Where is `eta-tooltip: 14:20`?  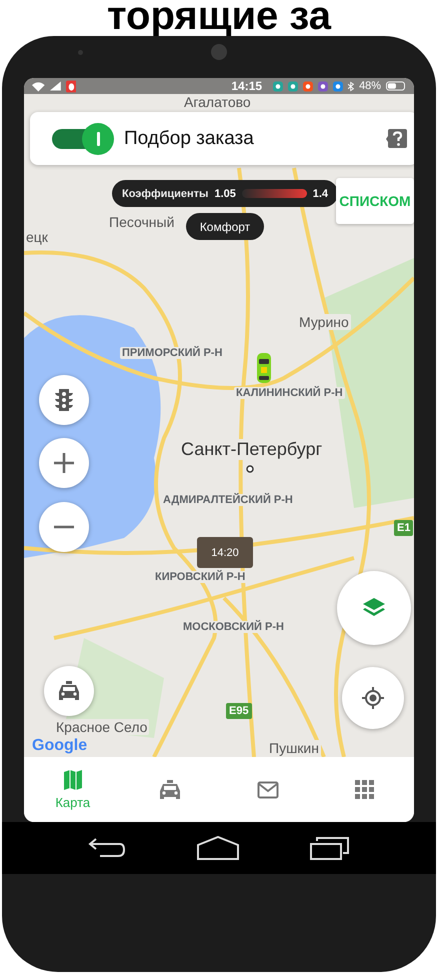
eta-tooltip: 14:20 is located at coordinates (225, 552).